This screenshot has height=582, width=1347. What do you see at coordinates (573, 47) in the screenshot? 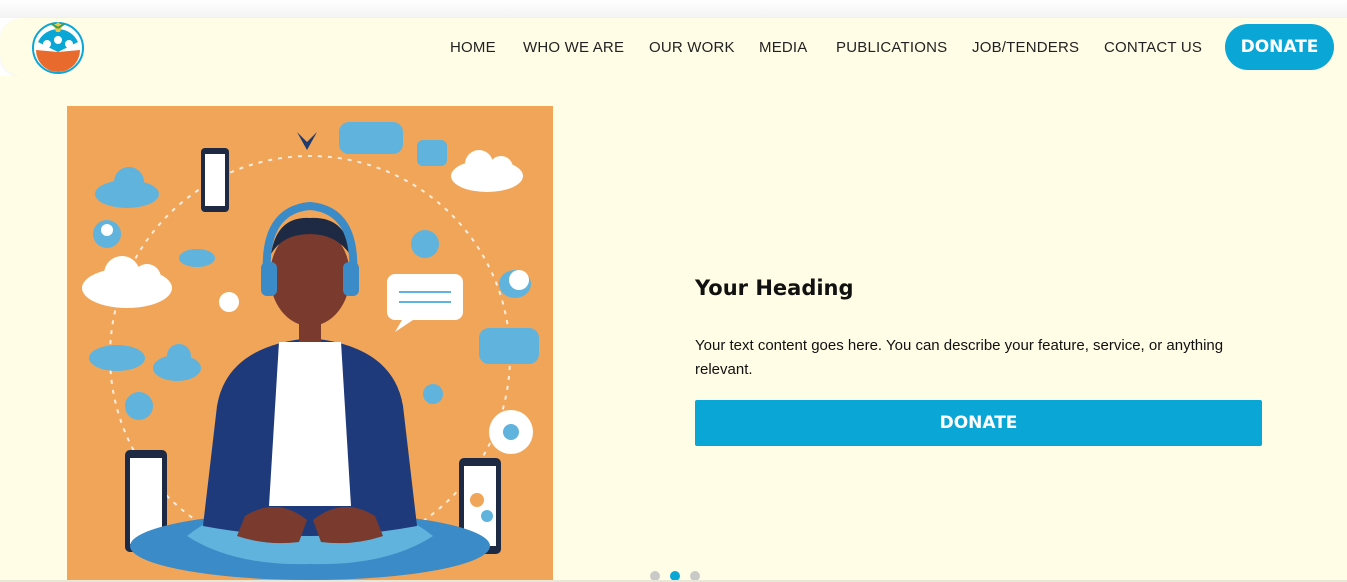
I see `nav-who-we-are: WHO WE ARE` at bounding box center [573, 47].